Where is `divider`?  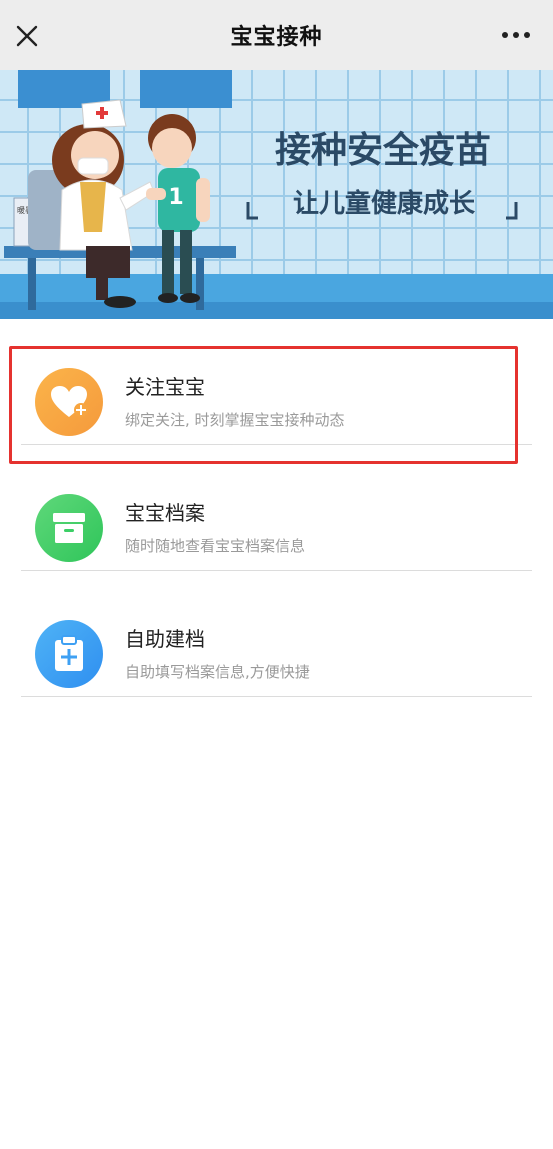 divider is located at coordinates (276, 696).